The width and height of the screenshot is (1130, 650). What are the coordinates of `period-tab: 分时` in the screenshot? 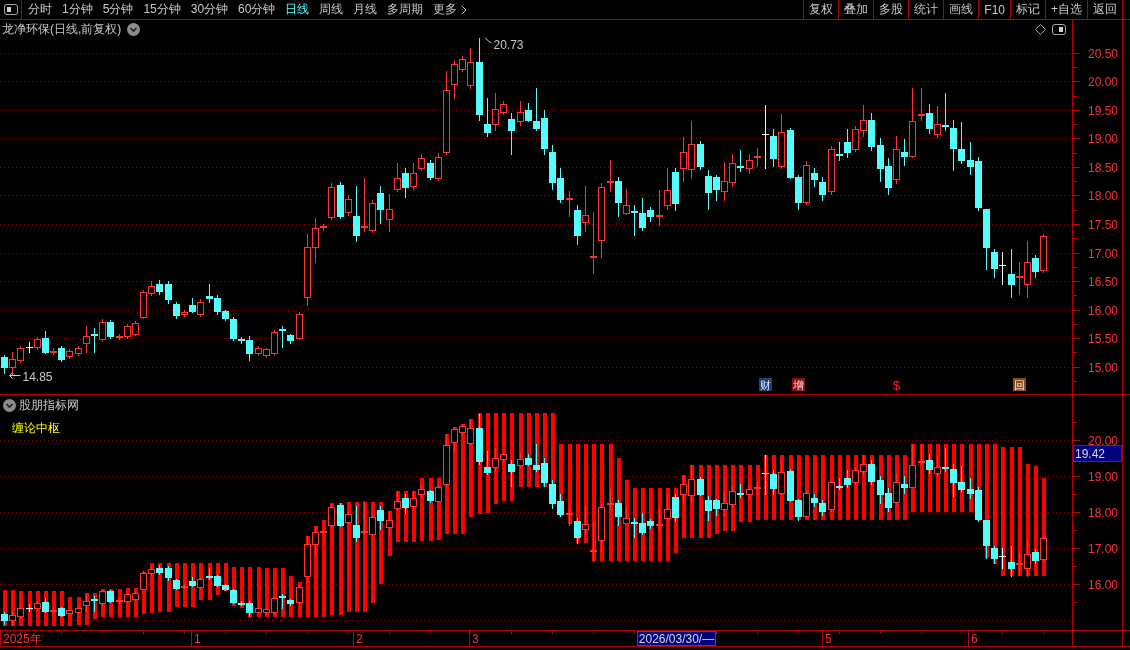 It's located at (40, 9).